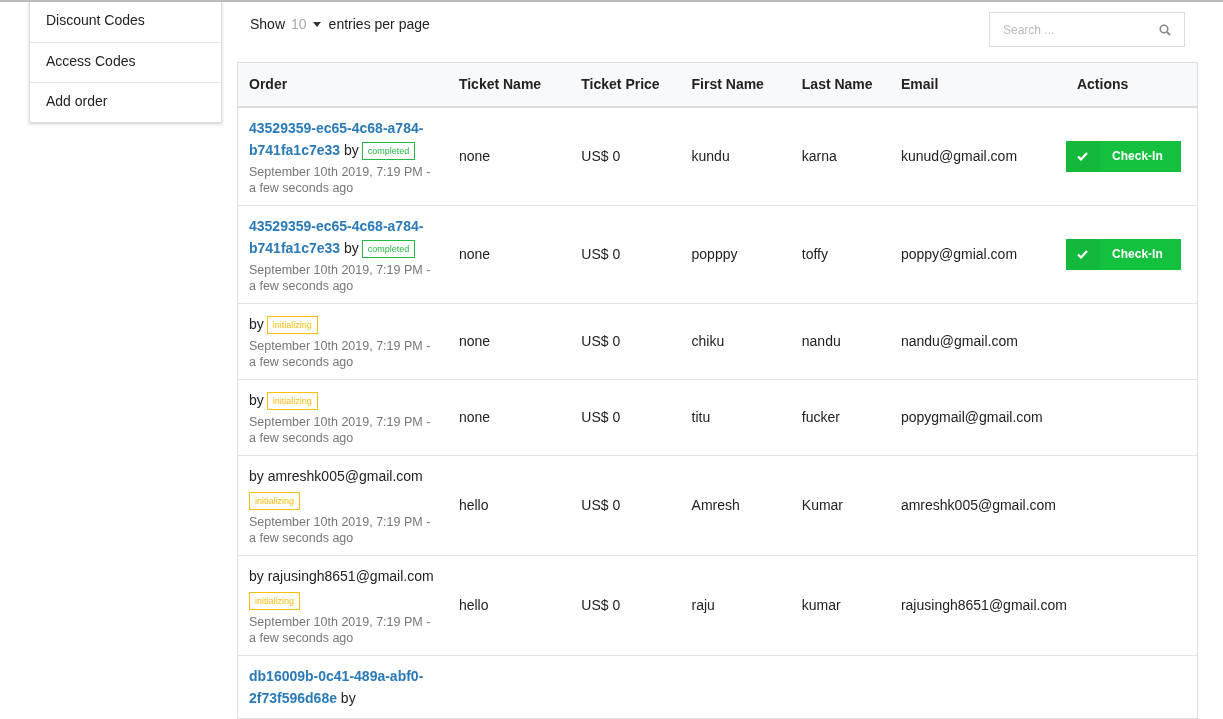  I want to click on order-link: 2f73f596d68e, so click(293, 697).